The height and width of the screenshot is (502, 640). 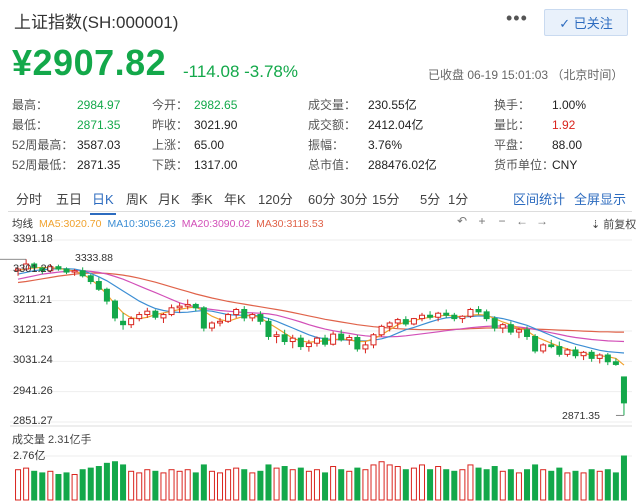 What do you see at coordinates (430, 198) in the screenshot?
I see `tab-period: 5分` at bounding box center [430, 198].